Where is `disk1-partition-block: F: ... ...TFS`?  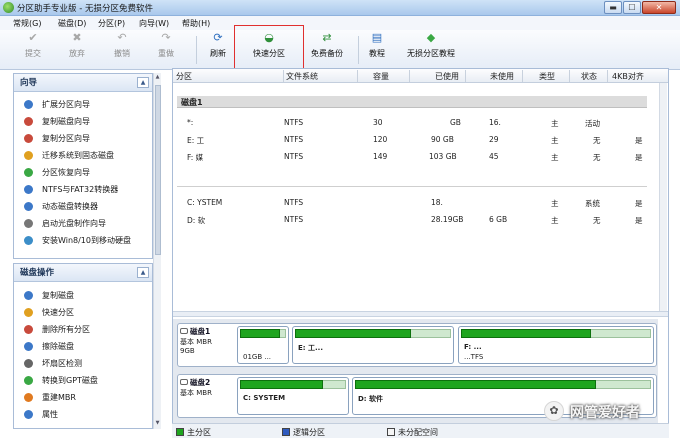 disk1-partition-block: F: ... ...TFS is located at coordinates (556, 345).